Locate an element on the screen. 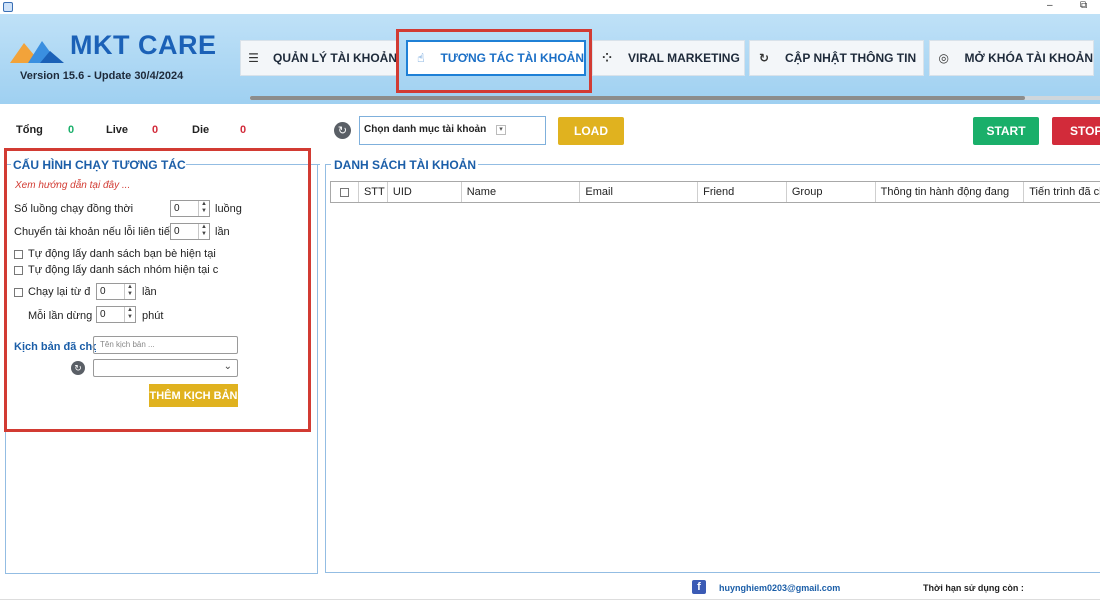 The image size is (1100, 600). tab-label: VIRAL MARKETING is located at coordinates (684, 58).